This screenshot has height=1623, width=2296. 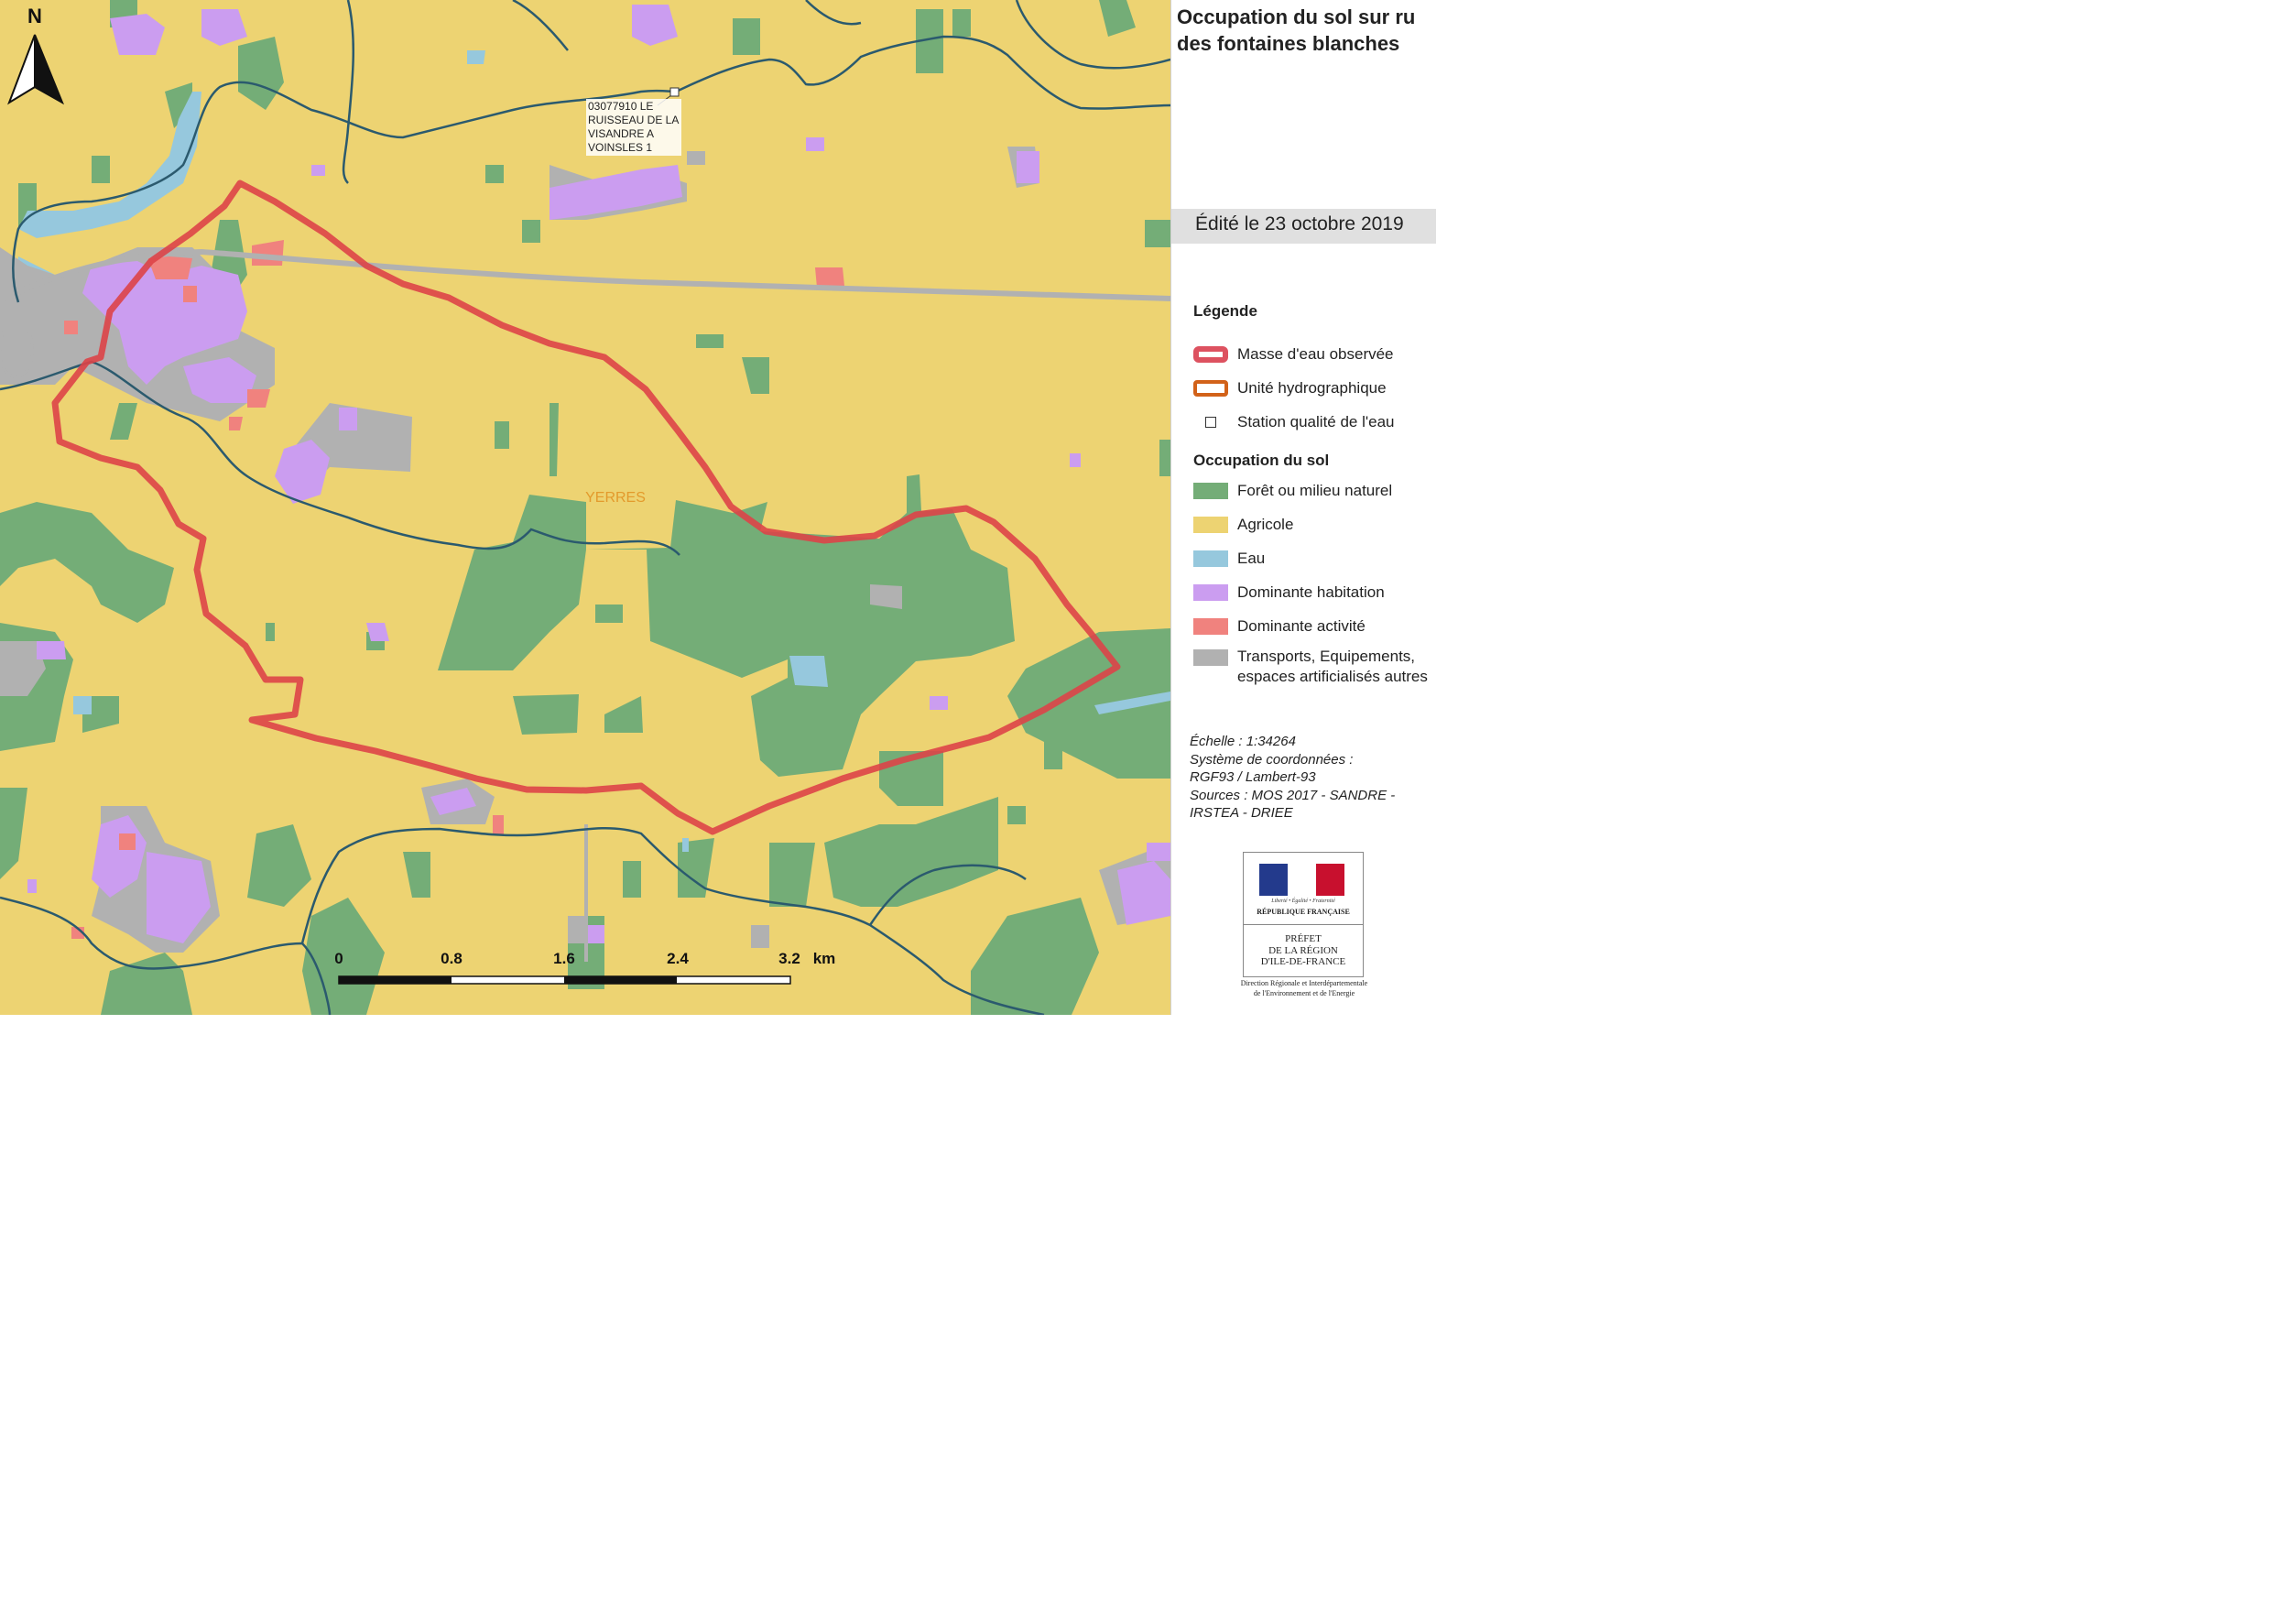 I want to click on republic-motto: Liberté • Égalité • Fraternité, so click(x=1303, y=901).